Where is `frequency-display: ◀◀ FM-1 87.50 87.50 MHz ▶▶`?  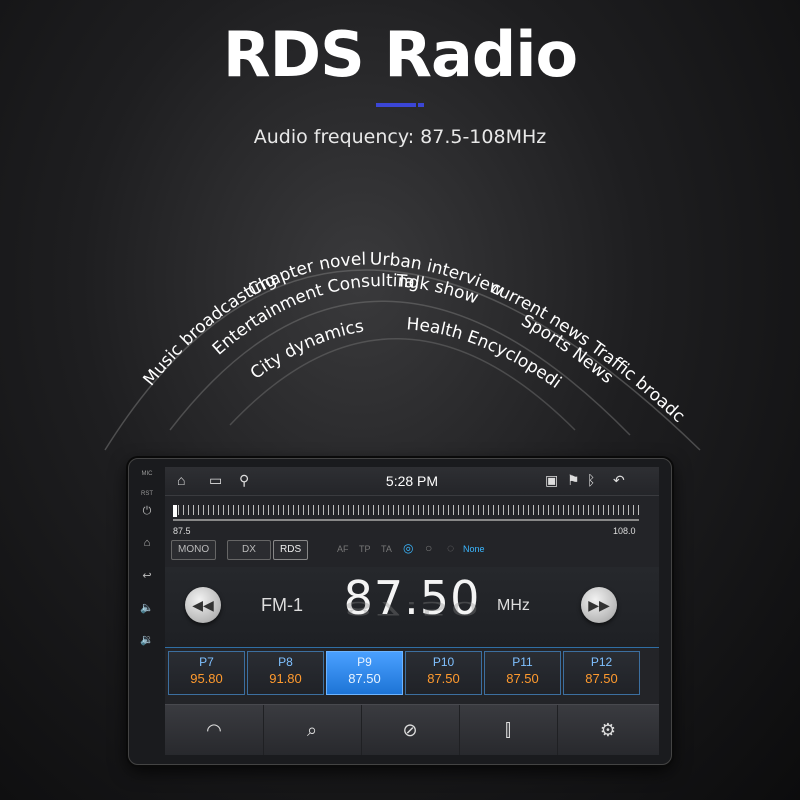
frequency-display: ◀◀ FM-1 87.50 87.50 MHz ▶▶ is located at coordinates (412, 607).